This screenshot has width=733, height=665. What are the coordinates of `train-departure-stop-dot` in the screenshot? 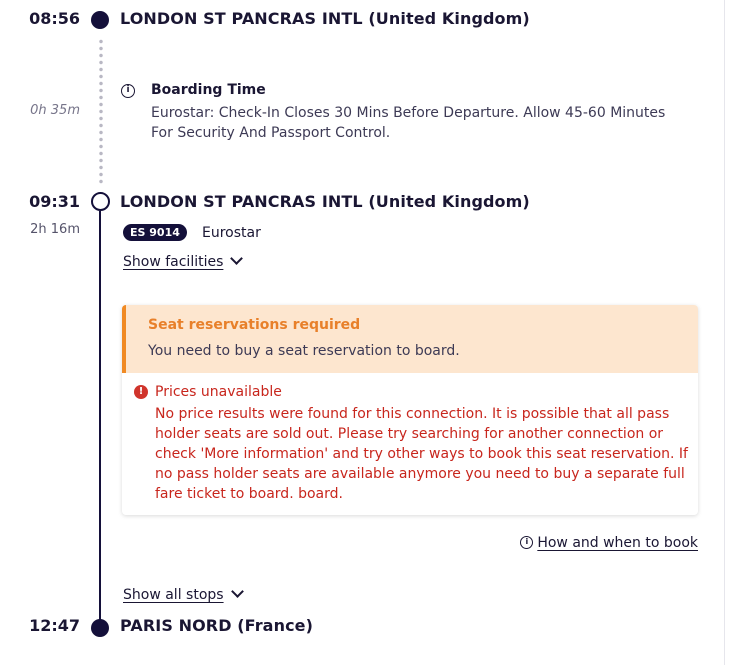 It's located at (100, 201).